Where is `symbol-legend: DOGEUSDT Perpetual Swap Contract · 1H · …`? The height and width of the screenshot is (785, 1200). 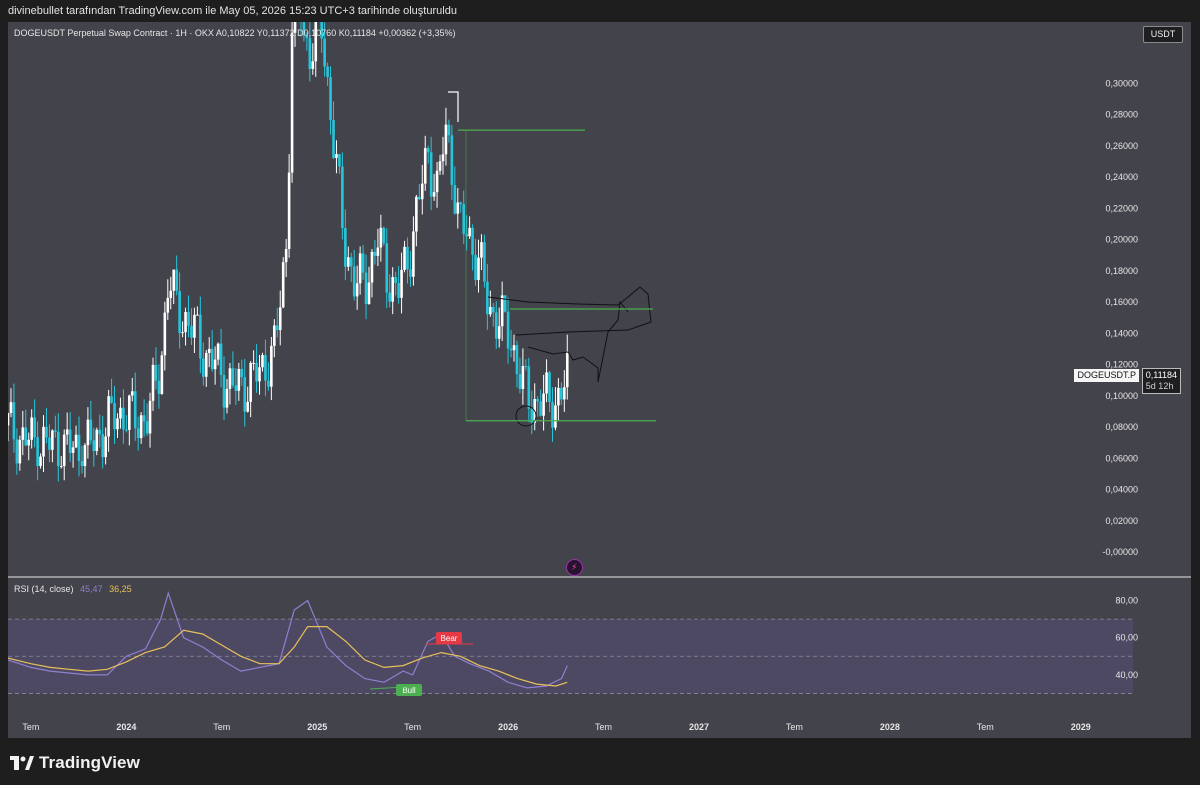
symbol-legend: DOGEUSDT Perpetual Swap Contract · 1H · … is located at coordinates (234, 33).